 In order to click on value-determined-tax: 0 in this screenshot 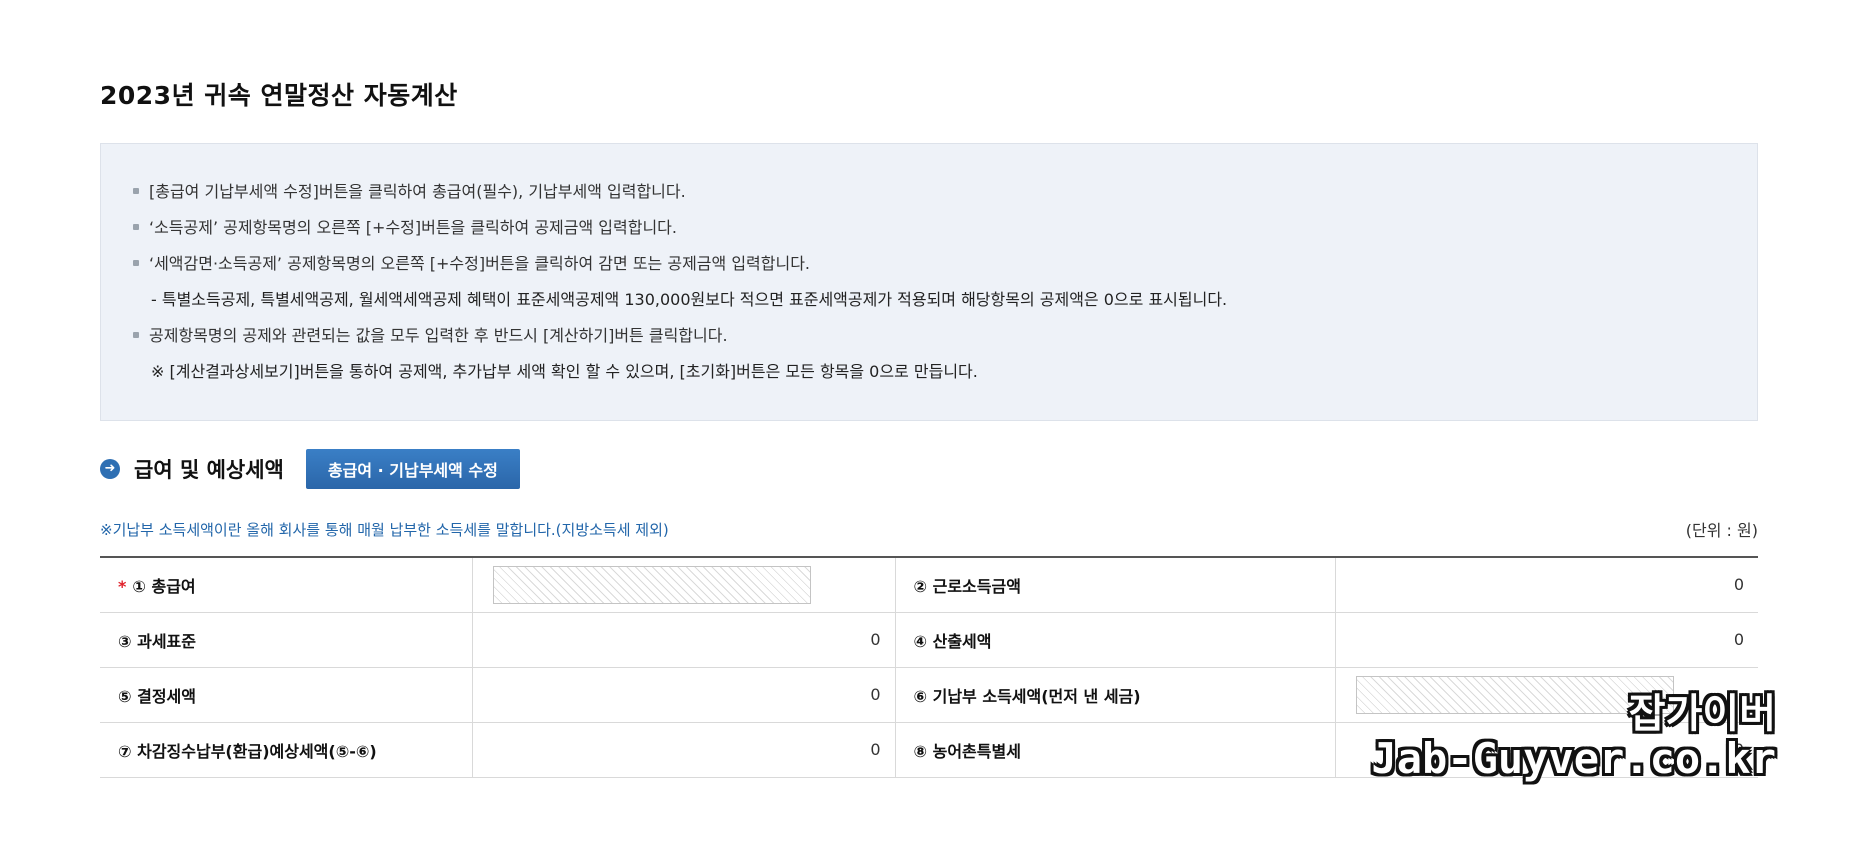, I will do `click(683, 695)`.